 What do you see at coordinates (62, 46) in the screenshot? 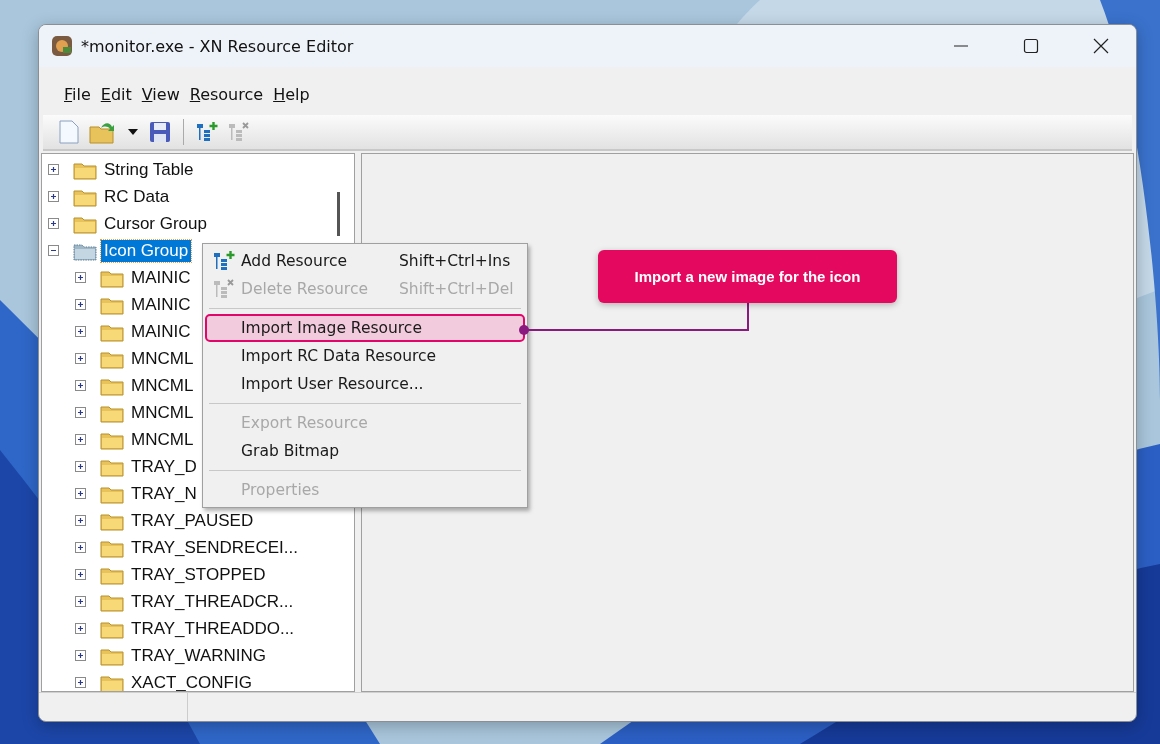
I see `app-icon` at bounding box center [62, 46].